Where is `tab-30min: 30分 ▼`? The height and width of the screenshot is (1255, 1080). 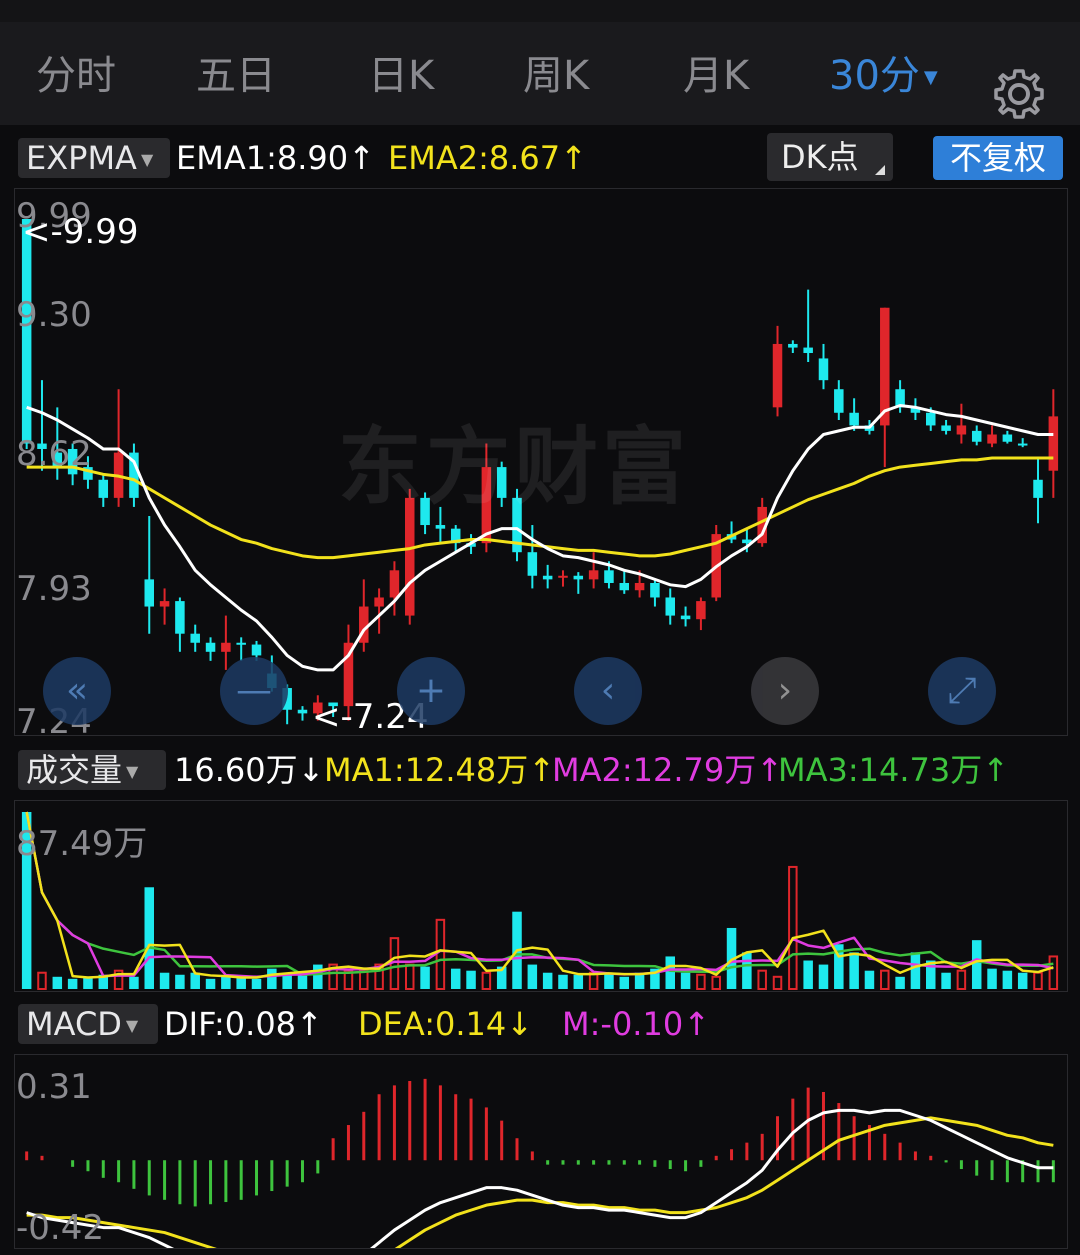 tab-30min: 30分 ▼ is located at coordinates (883, 77).